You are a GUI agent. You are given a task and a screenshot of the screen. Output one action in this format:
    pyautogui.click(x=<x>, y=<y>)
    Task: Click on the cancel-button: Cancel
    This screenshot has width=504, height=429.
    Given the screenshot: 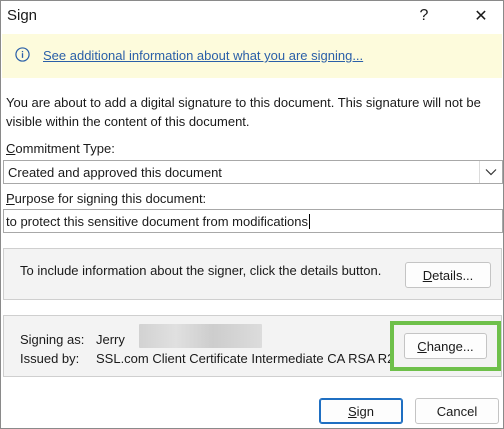 What is the action you would take?
    pyautogui.click(x=457, y=411)
    